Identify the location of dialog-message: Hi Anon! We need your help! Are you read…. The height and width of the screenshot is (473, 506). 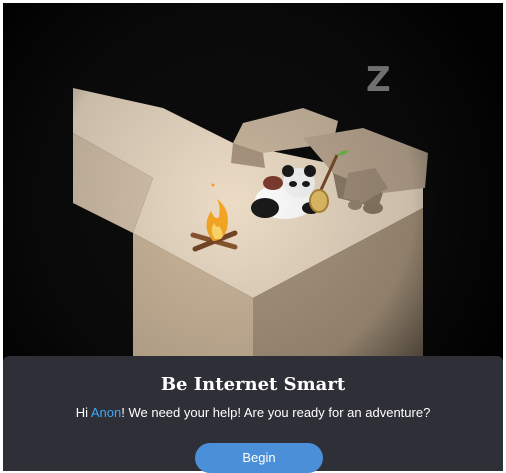
(253, 412).